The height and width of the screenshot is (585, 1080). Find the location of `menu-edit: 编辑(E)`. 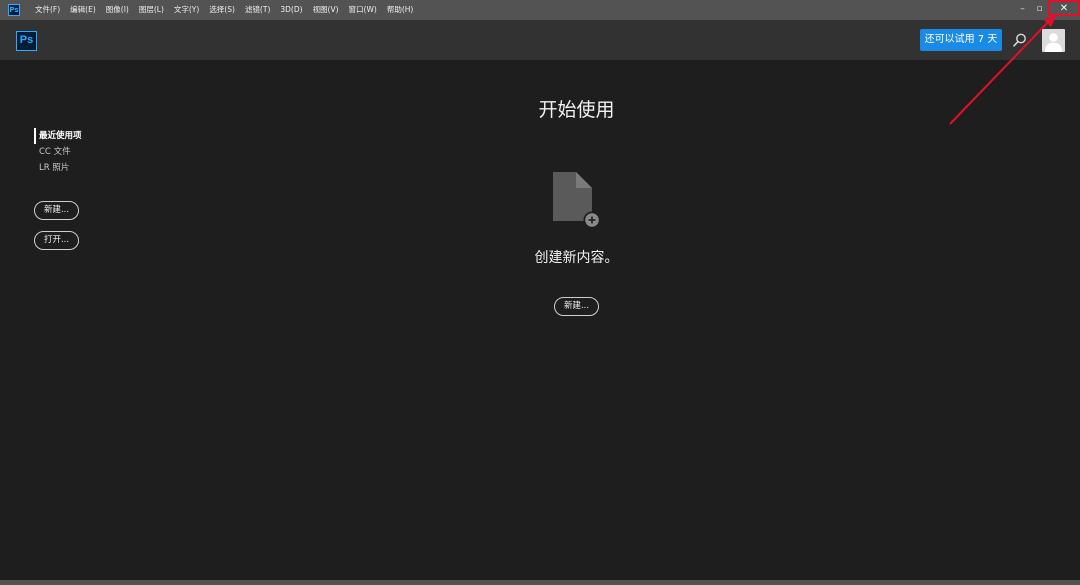

menu-edit: 编辑(E) is located at coordinates (83, 10).